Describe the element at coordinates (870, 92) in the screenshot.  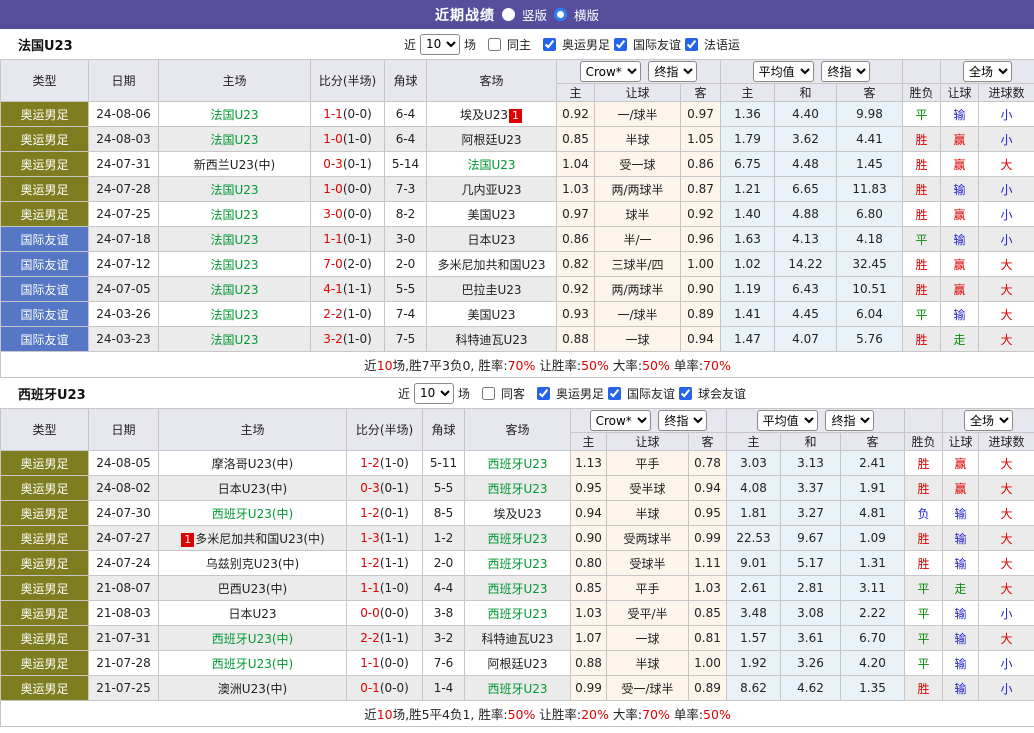
I see `sub-header-avg-away: 客` at that location.